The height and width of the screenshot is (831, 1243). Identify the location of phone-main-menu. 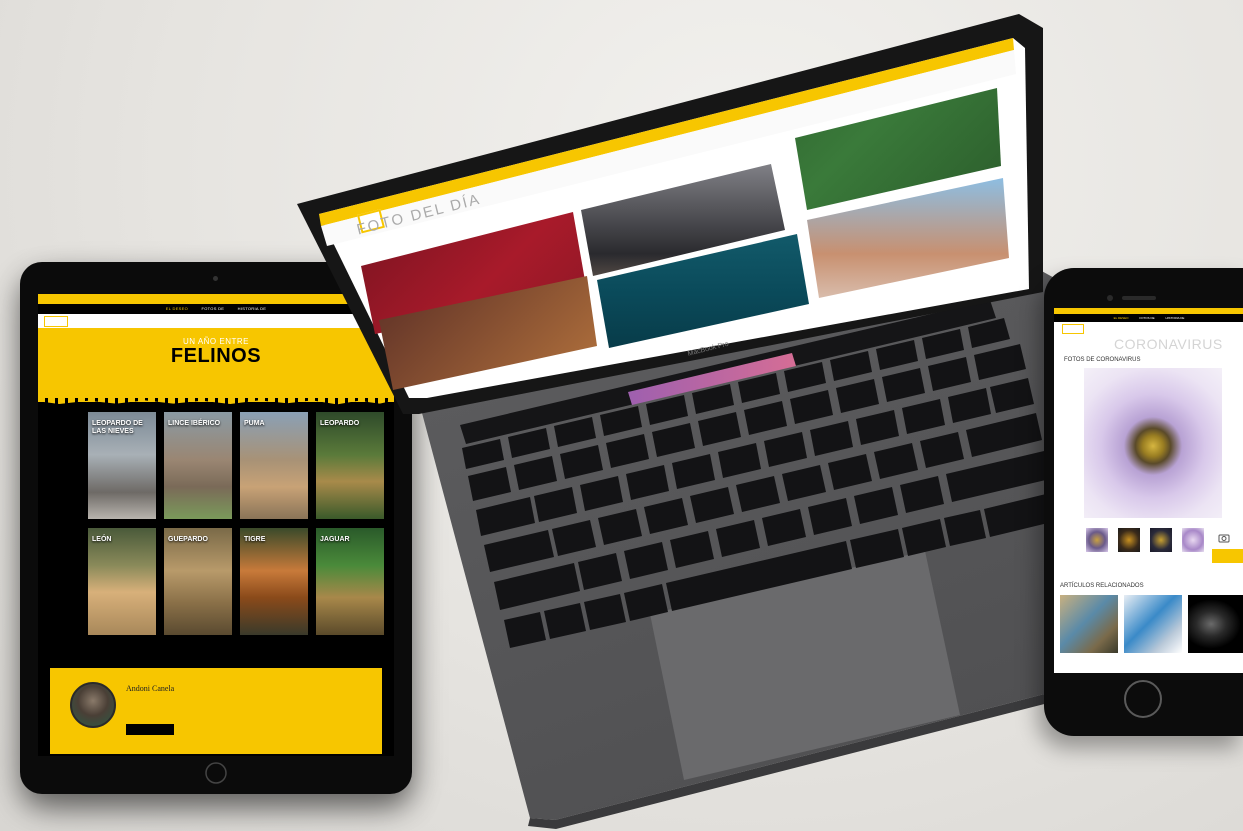
(1148, 329).